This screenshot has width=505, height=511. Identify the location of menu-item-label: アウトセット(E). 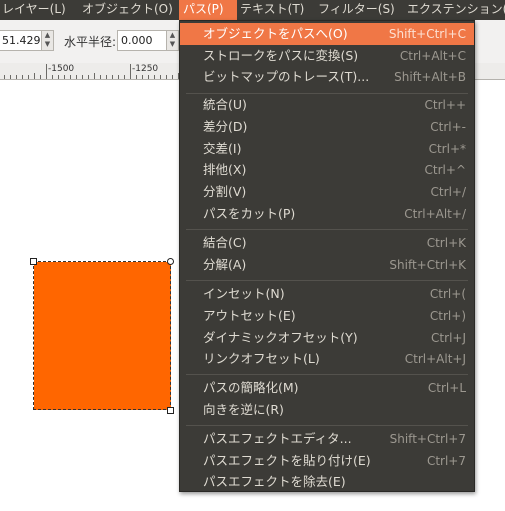
(249, 315).